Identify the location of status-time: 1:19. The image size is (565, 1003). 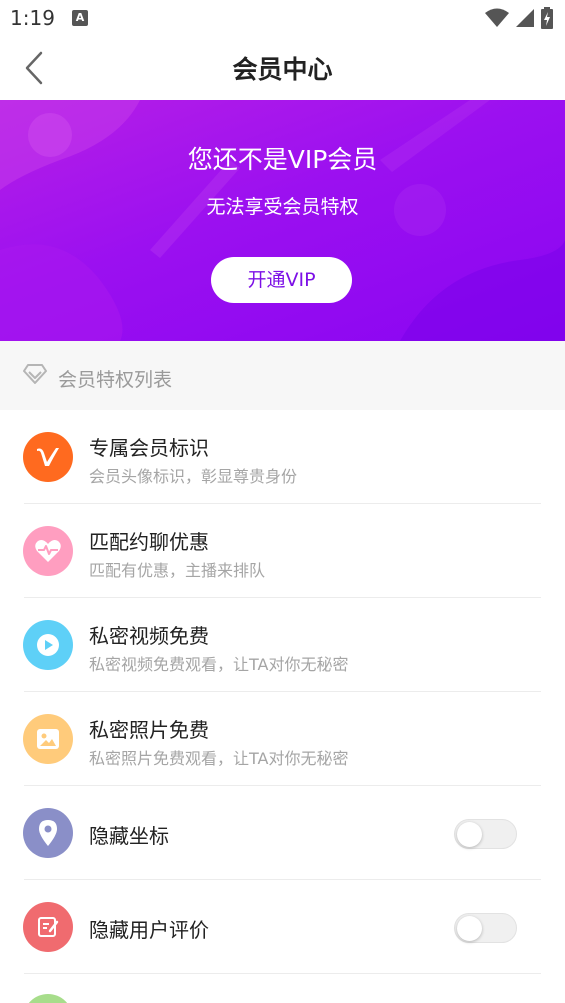
(32, 18).